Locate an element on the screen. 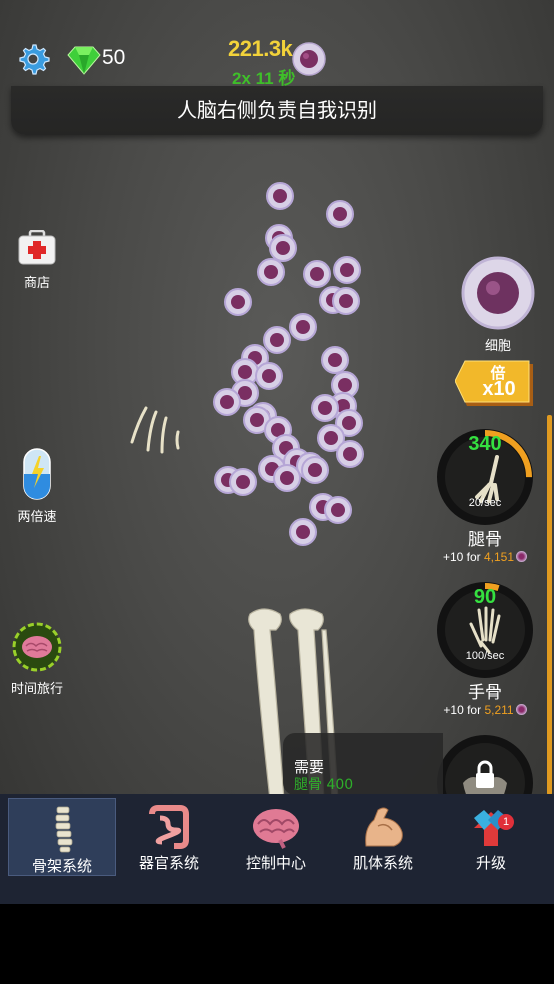 Image resolution: width=554 pixels, height=984 pixels. multiplier-x10-button: 倍 x10 is located at coordinates (494, 386).